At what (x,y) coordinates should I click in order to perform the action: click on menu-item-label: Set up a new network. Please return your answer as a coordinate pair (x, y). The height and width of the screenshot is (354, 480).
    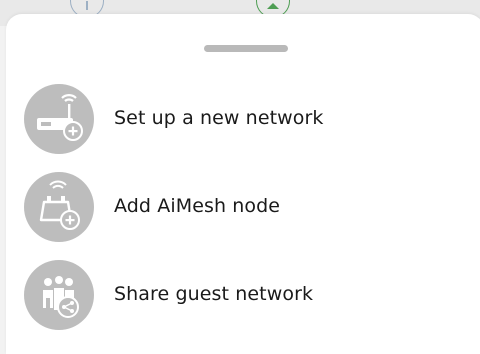
    Looking at the image, I should click on (219, 118).